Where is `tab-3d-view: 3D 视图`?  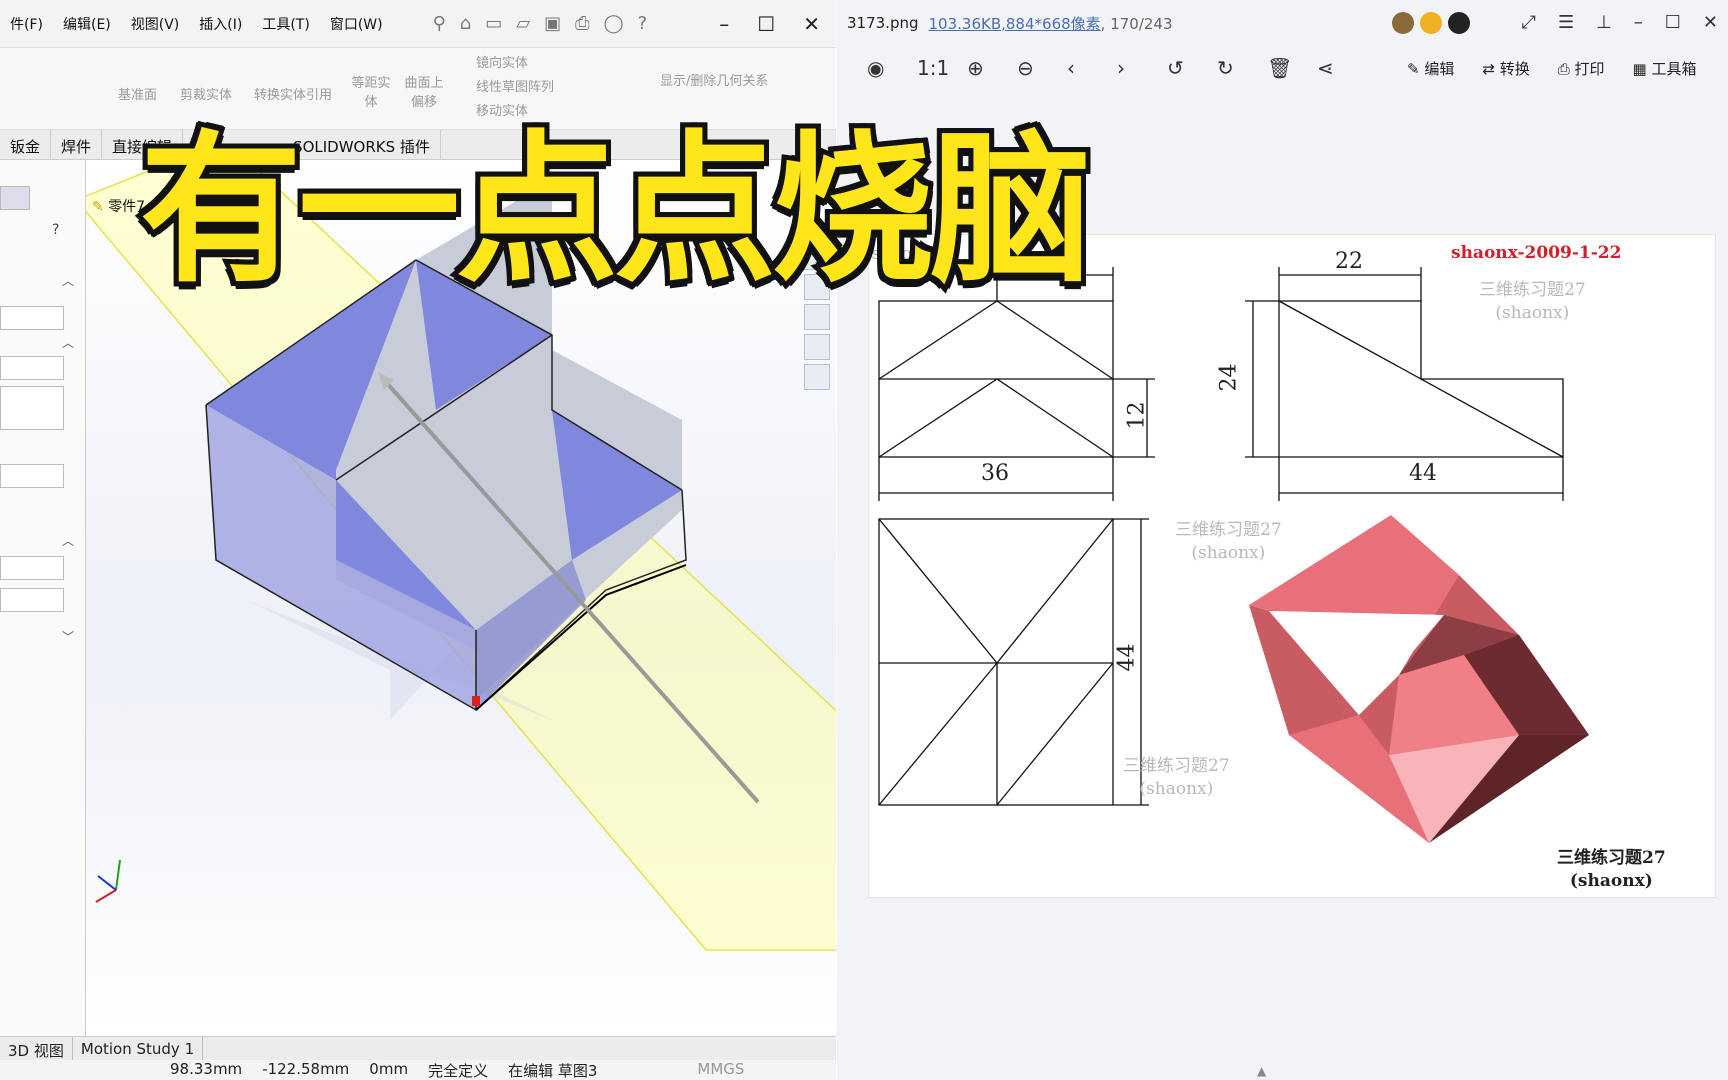 tab-3d-view: 3D 视图 is located at coordinates (36, 1048).